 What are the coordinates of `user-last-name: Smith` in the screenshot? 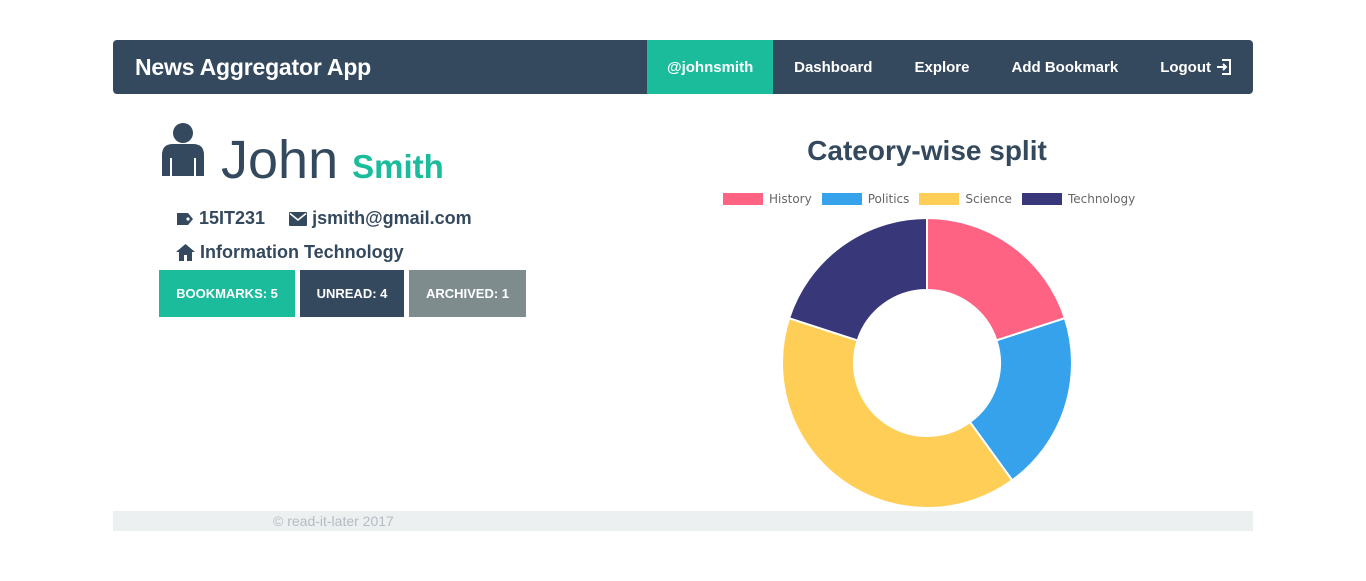 It's located at (398, 166).